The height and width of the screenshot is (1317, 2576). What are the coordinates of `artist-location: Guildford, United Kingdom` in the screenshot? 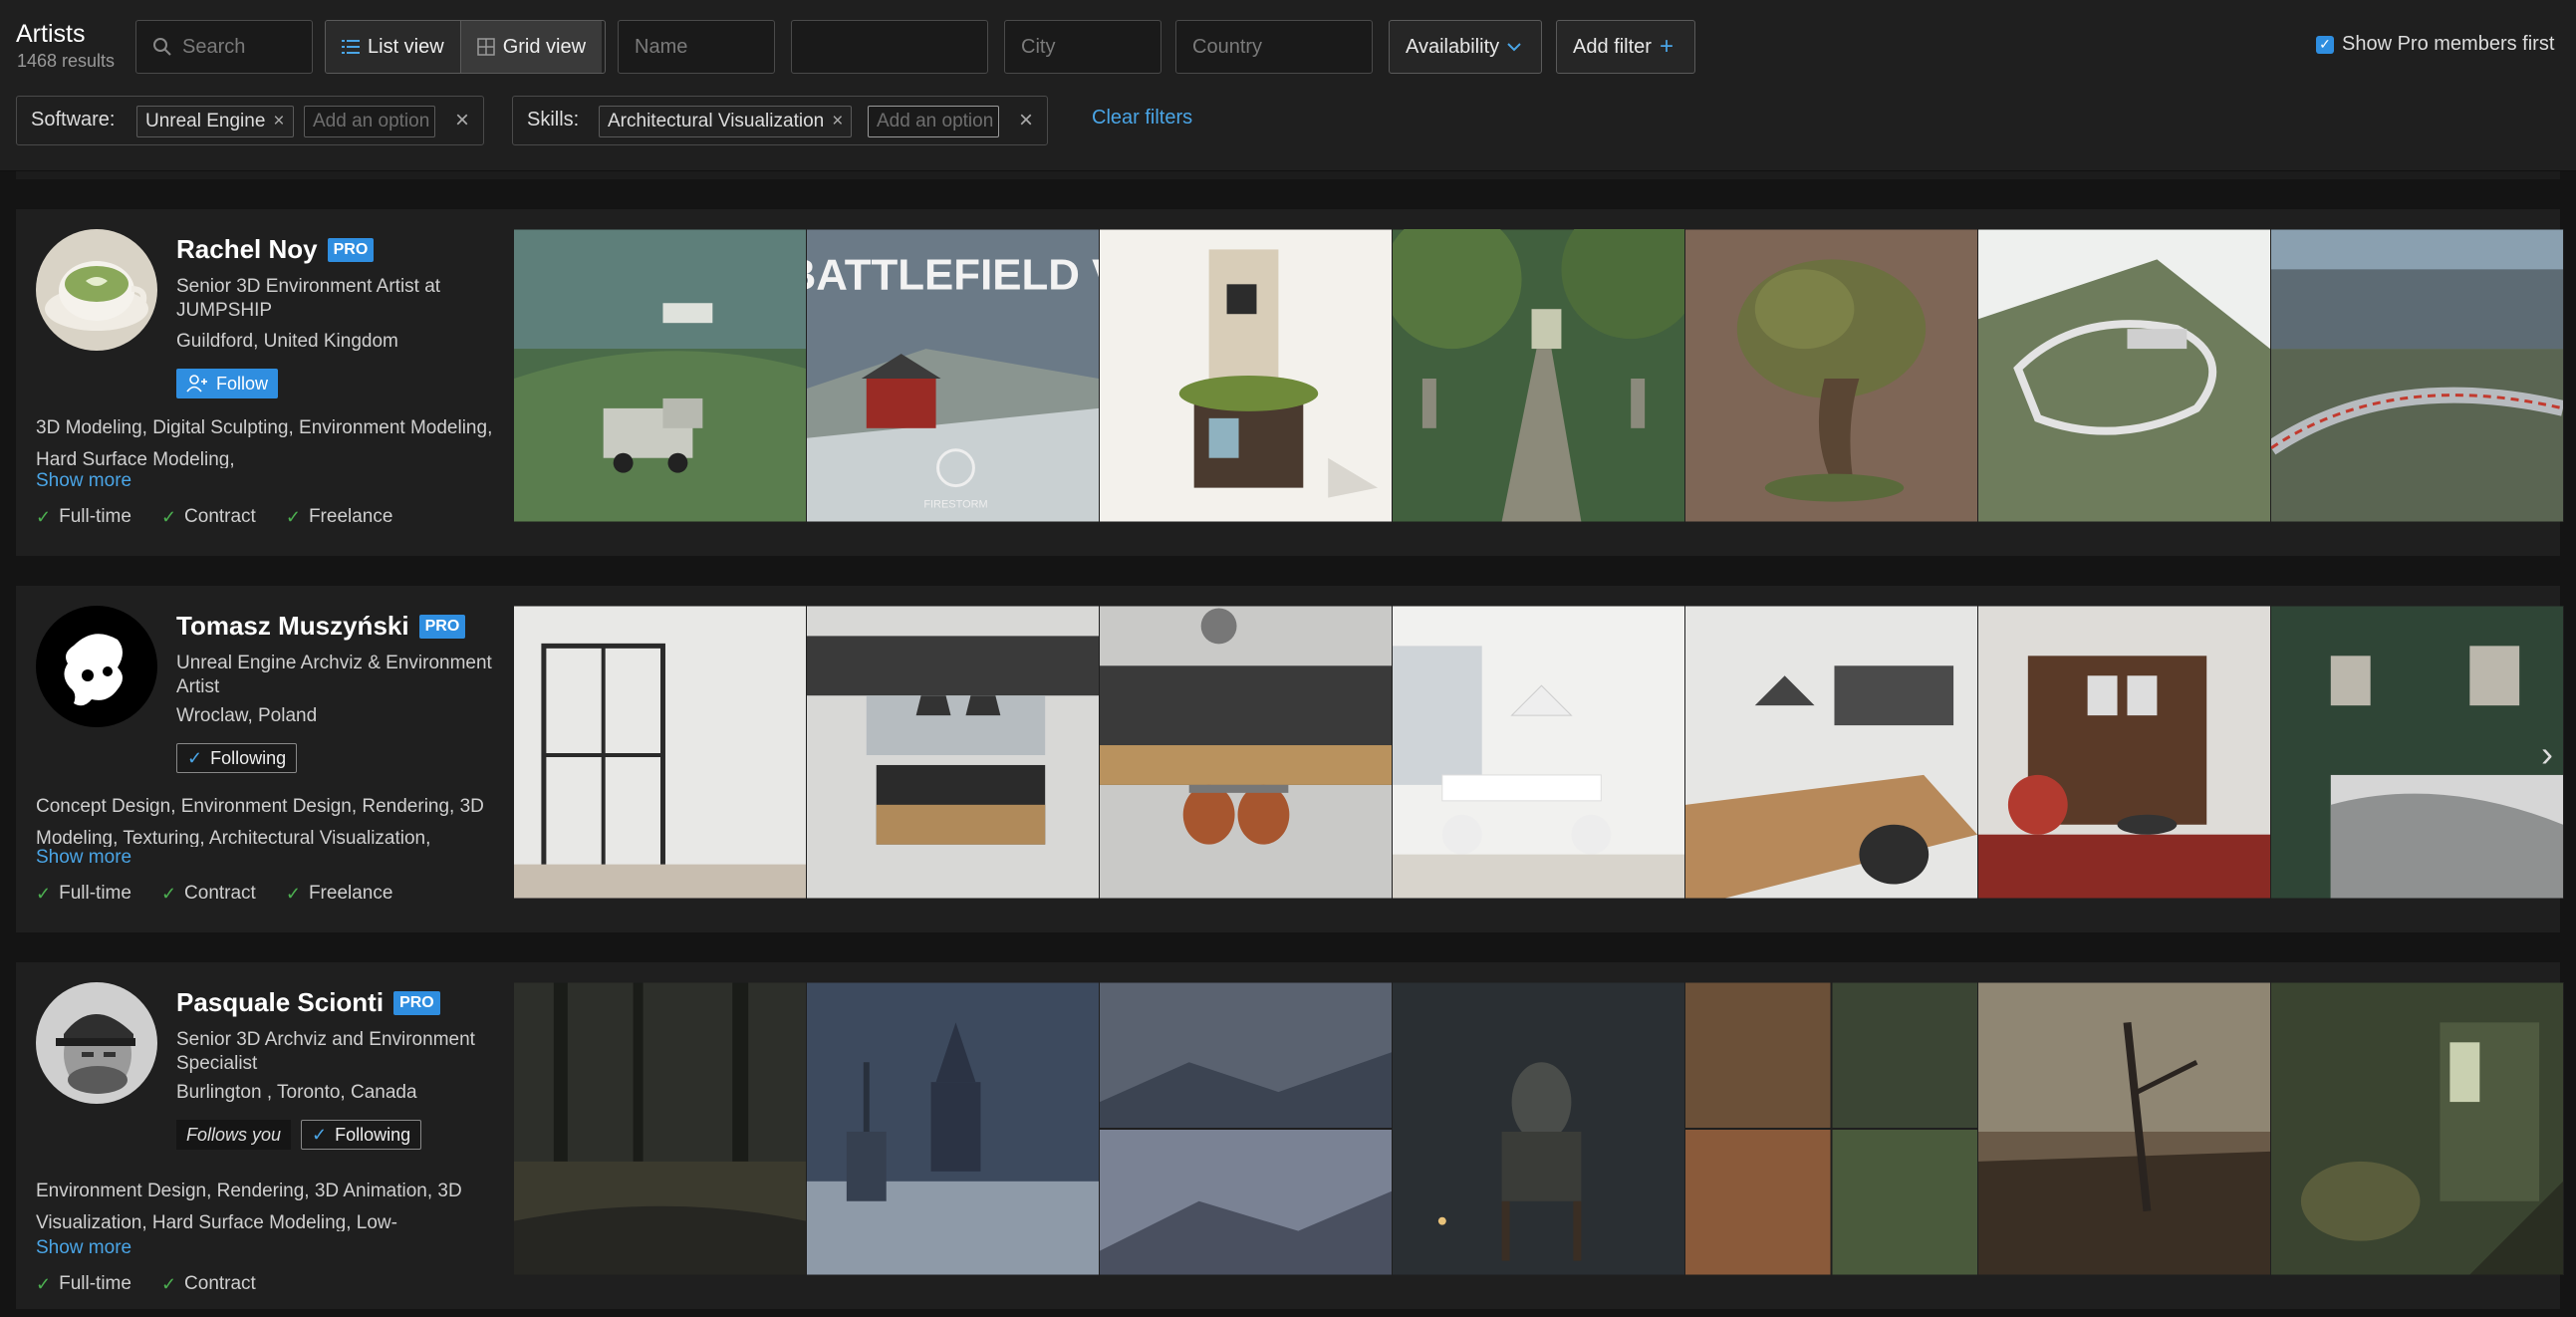 It's located at (287, 341).